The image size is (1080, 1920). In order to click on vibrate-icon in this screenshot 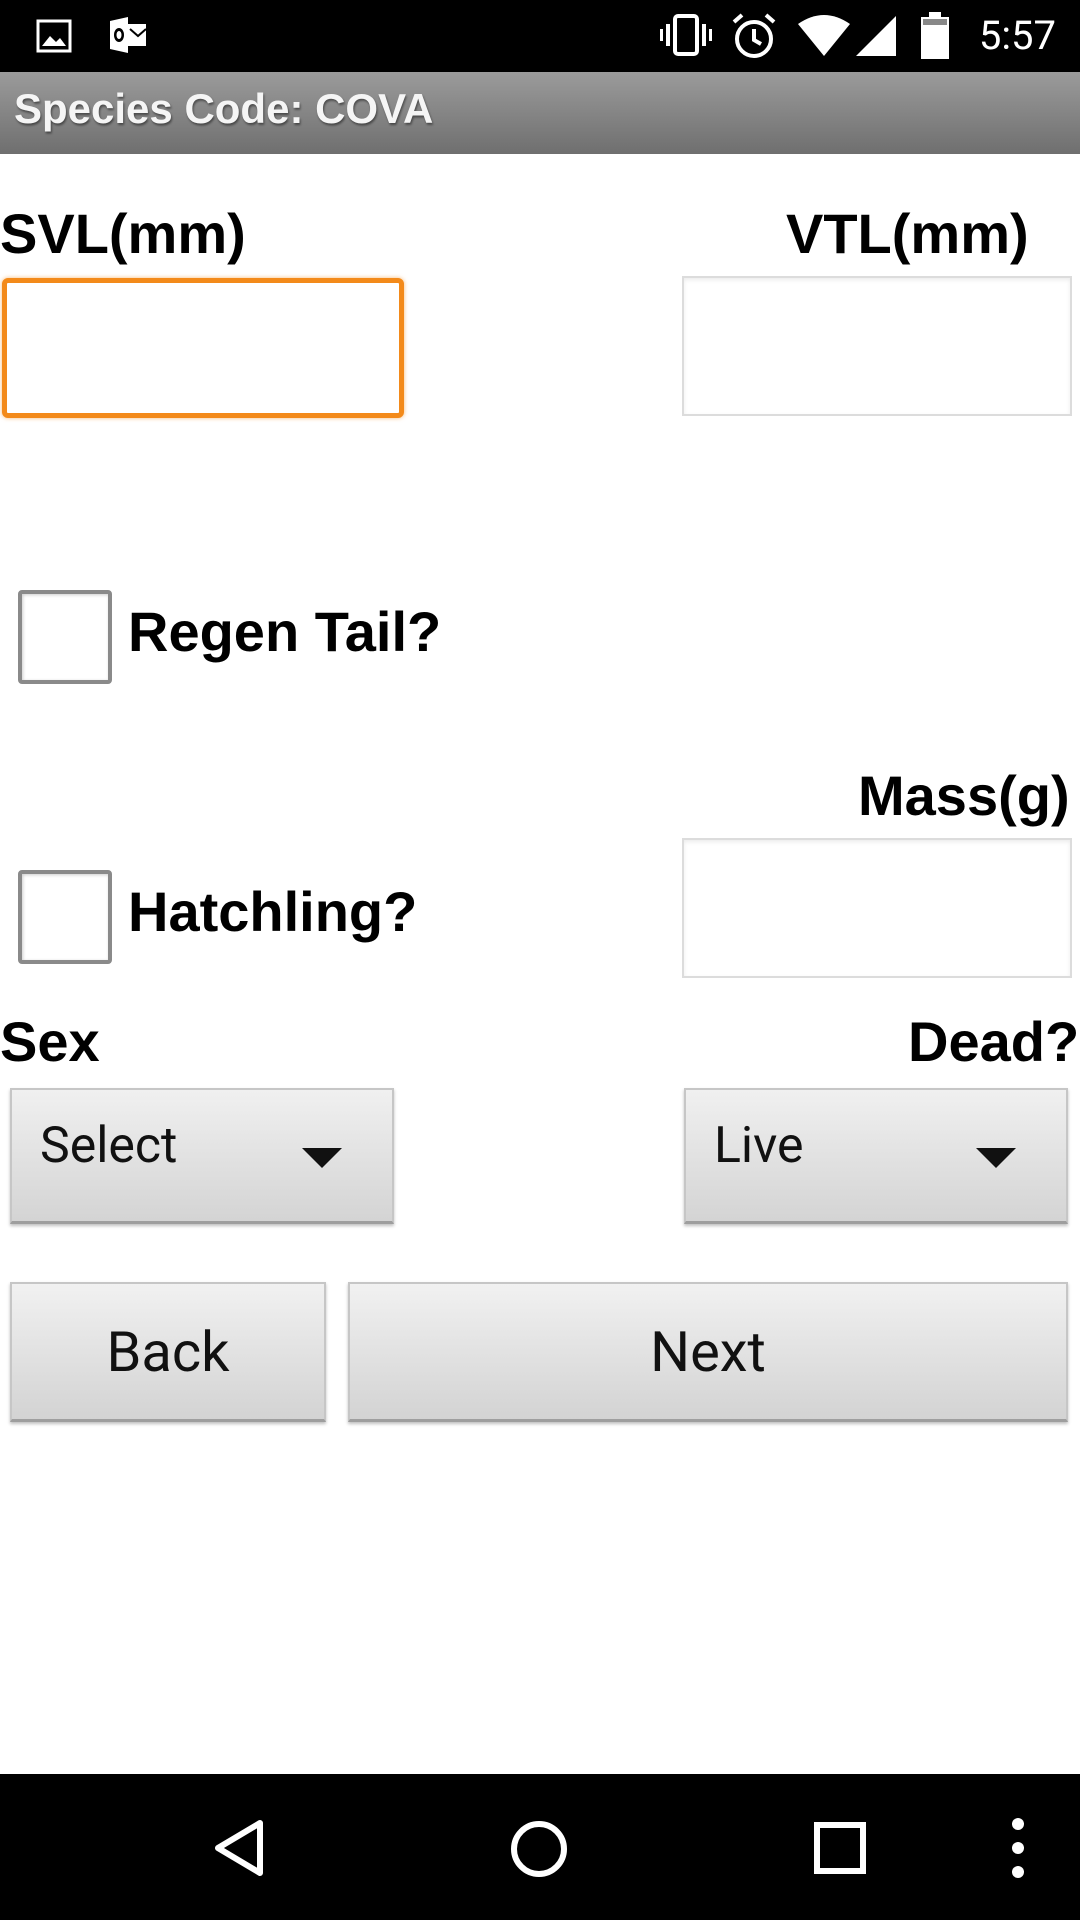, I will do `click(686, 37)`.